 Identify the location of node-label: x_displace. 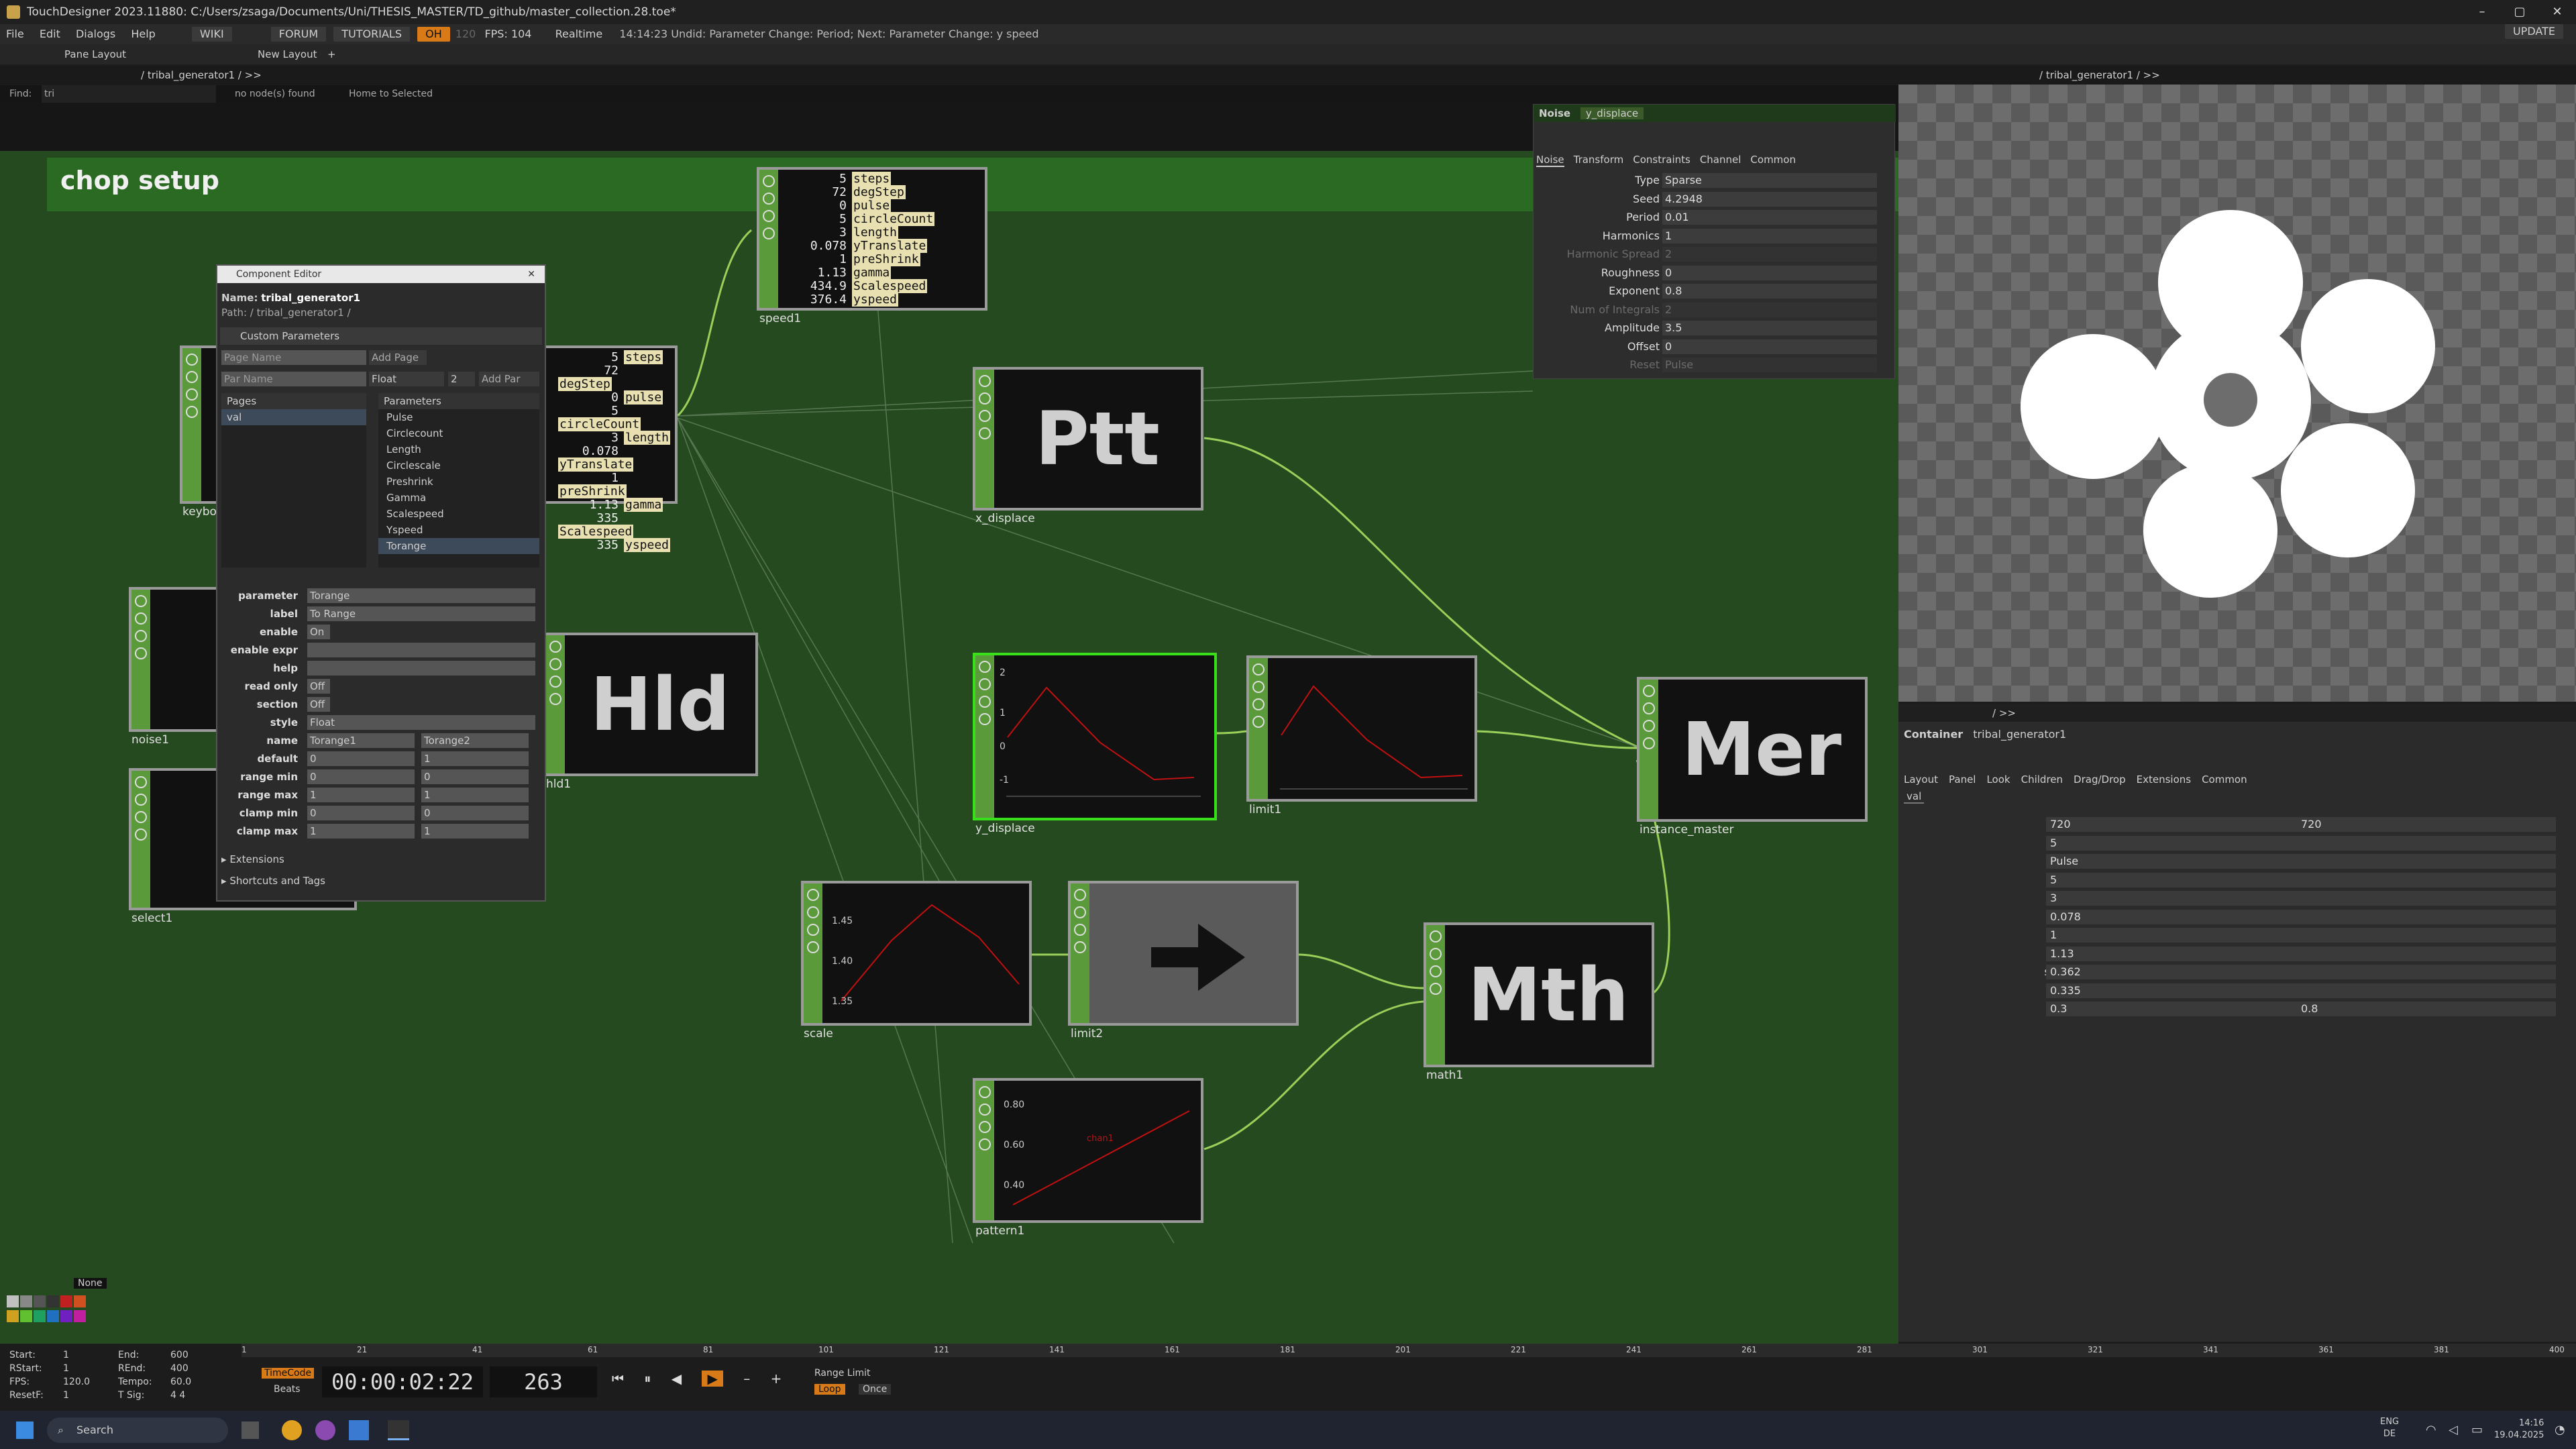
(1005, 518).